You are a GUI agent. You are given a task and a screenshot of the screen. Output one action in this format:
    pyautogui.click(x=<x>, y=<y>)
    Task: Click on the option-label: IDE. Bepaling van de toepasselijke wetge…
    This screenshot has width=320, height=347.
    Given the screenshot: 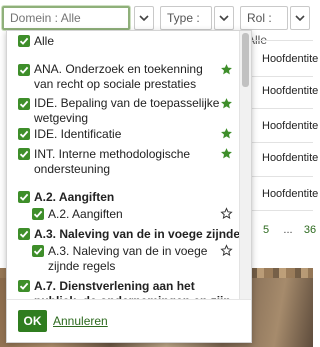 What is the action you would take?
    pyautogui.click(x=129, y=111)
    